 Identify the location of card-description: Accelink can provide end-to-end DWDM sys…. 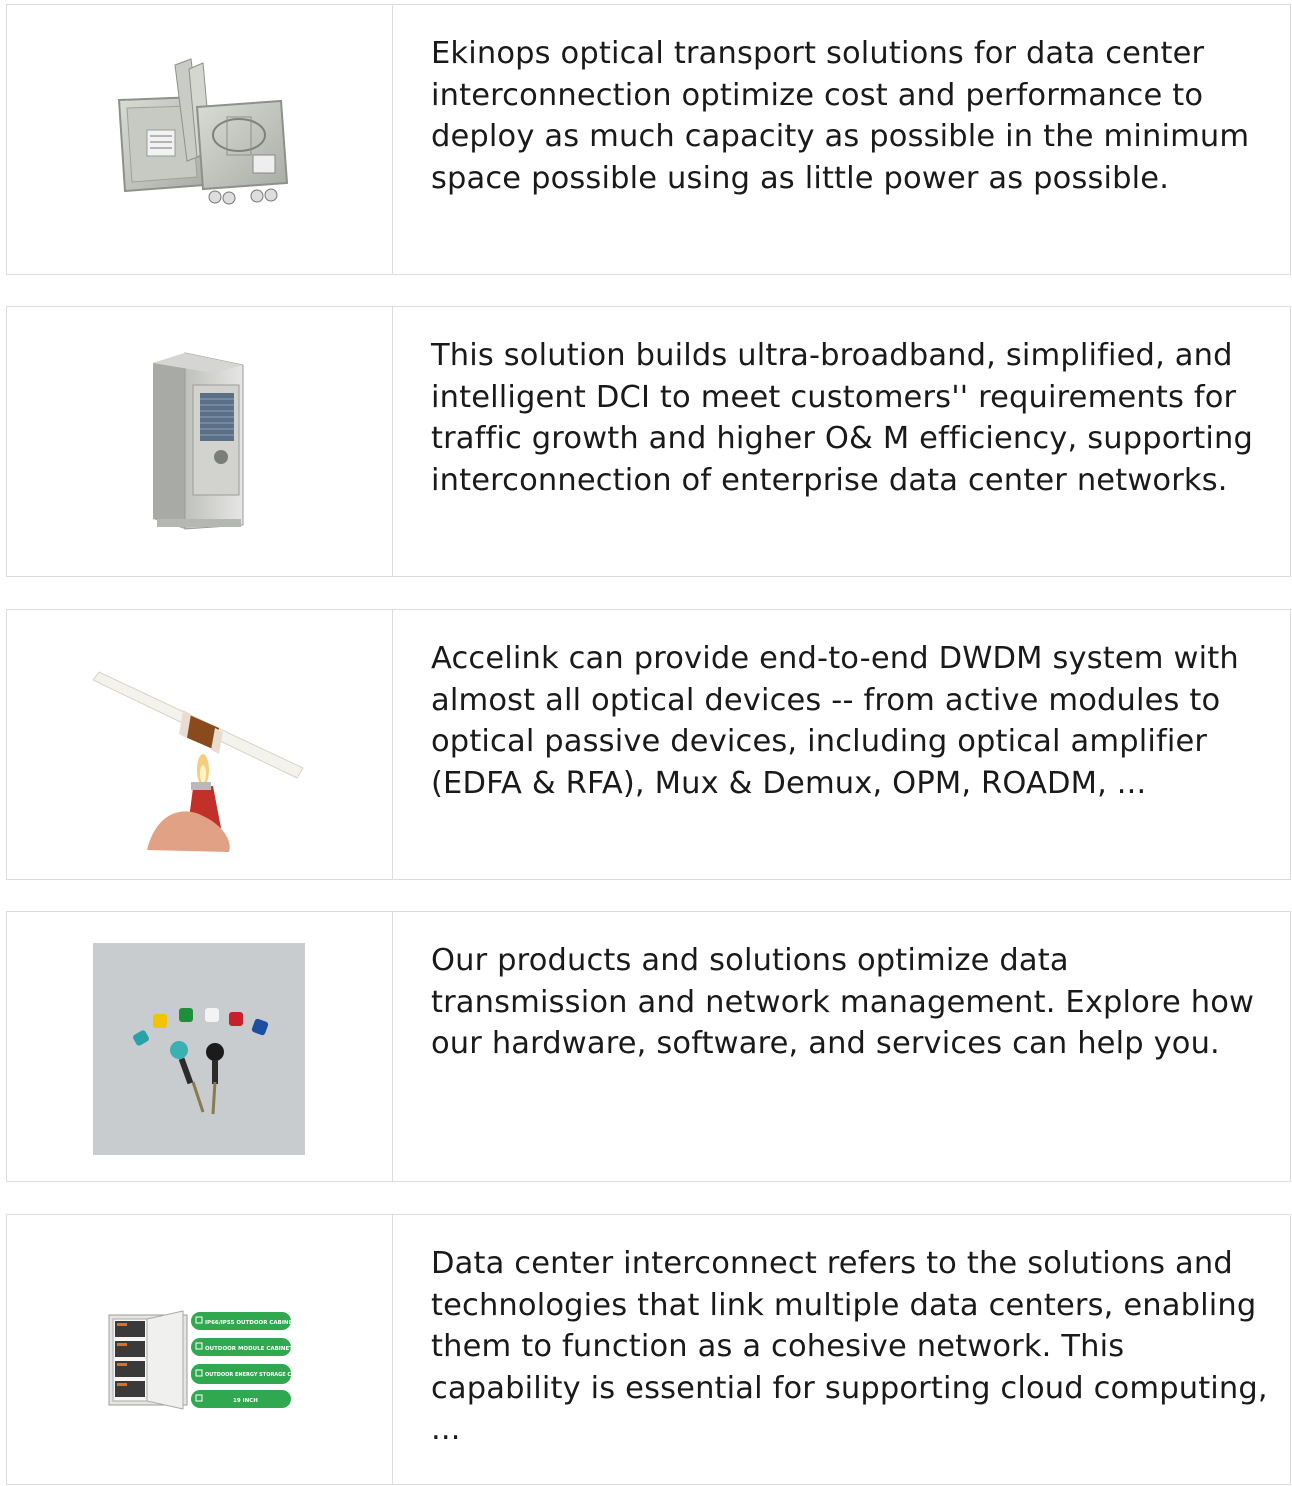
(835, 721).